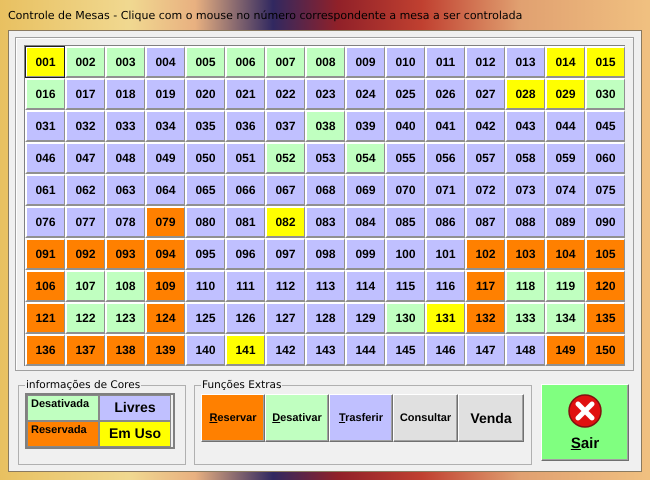 Image resolution: width=650 pixels, height=480 pixels. I want to click on table-button: 089, so click(565, 222).